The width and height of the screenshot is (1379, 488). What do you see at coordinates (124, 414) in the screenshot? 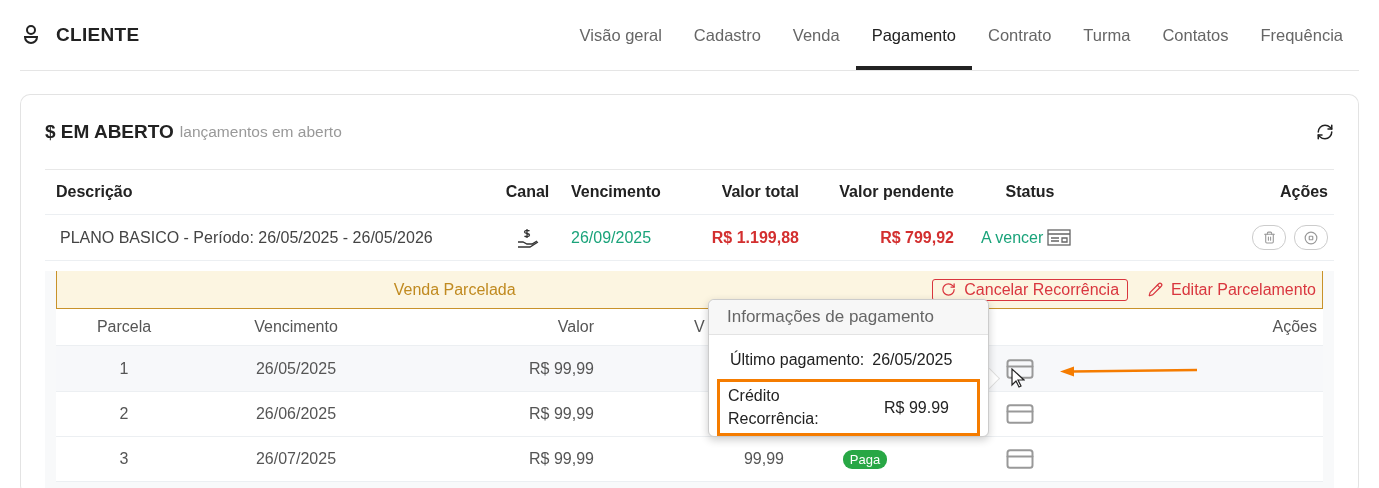
I see `installment-number: 2` at bounding box center [124, 414].